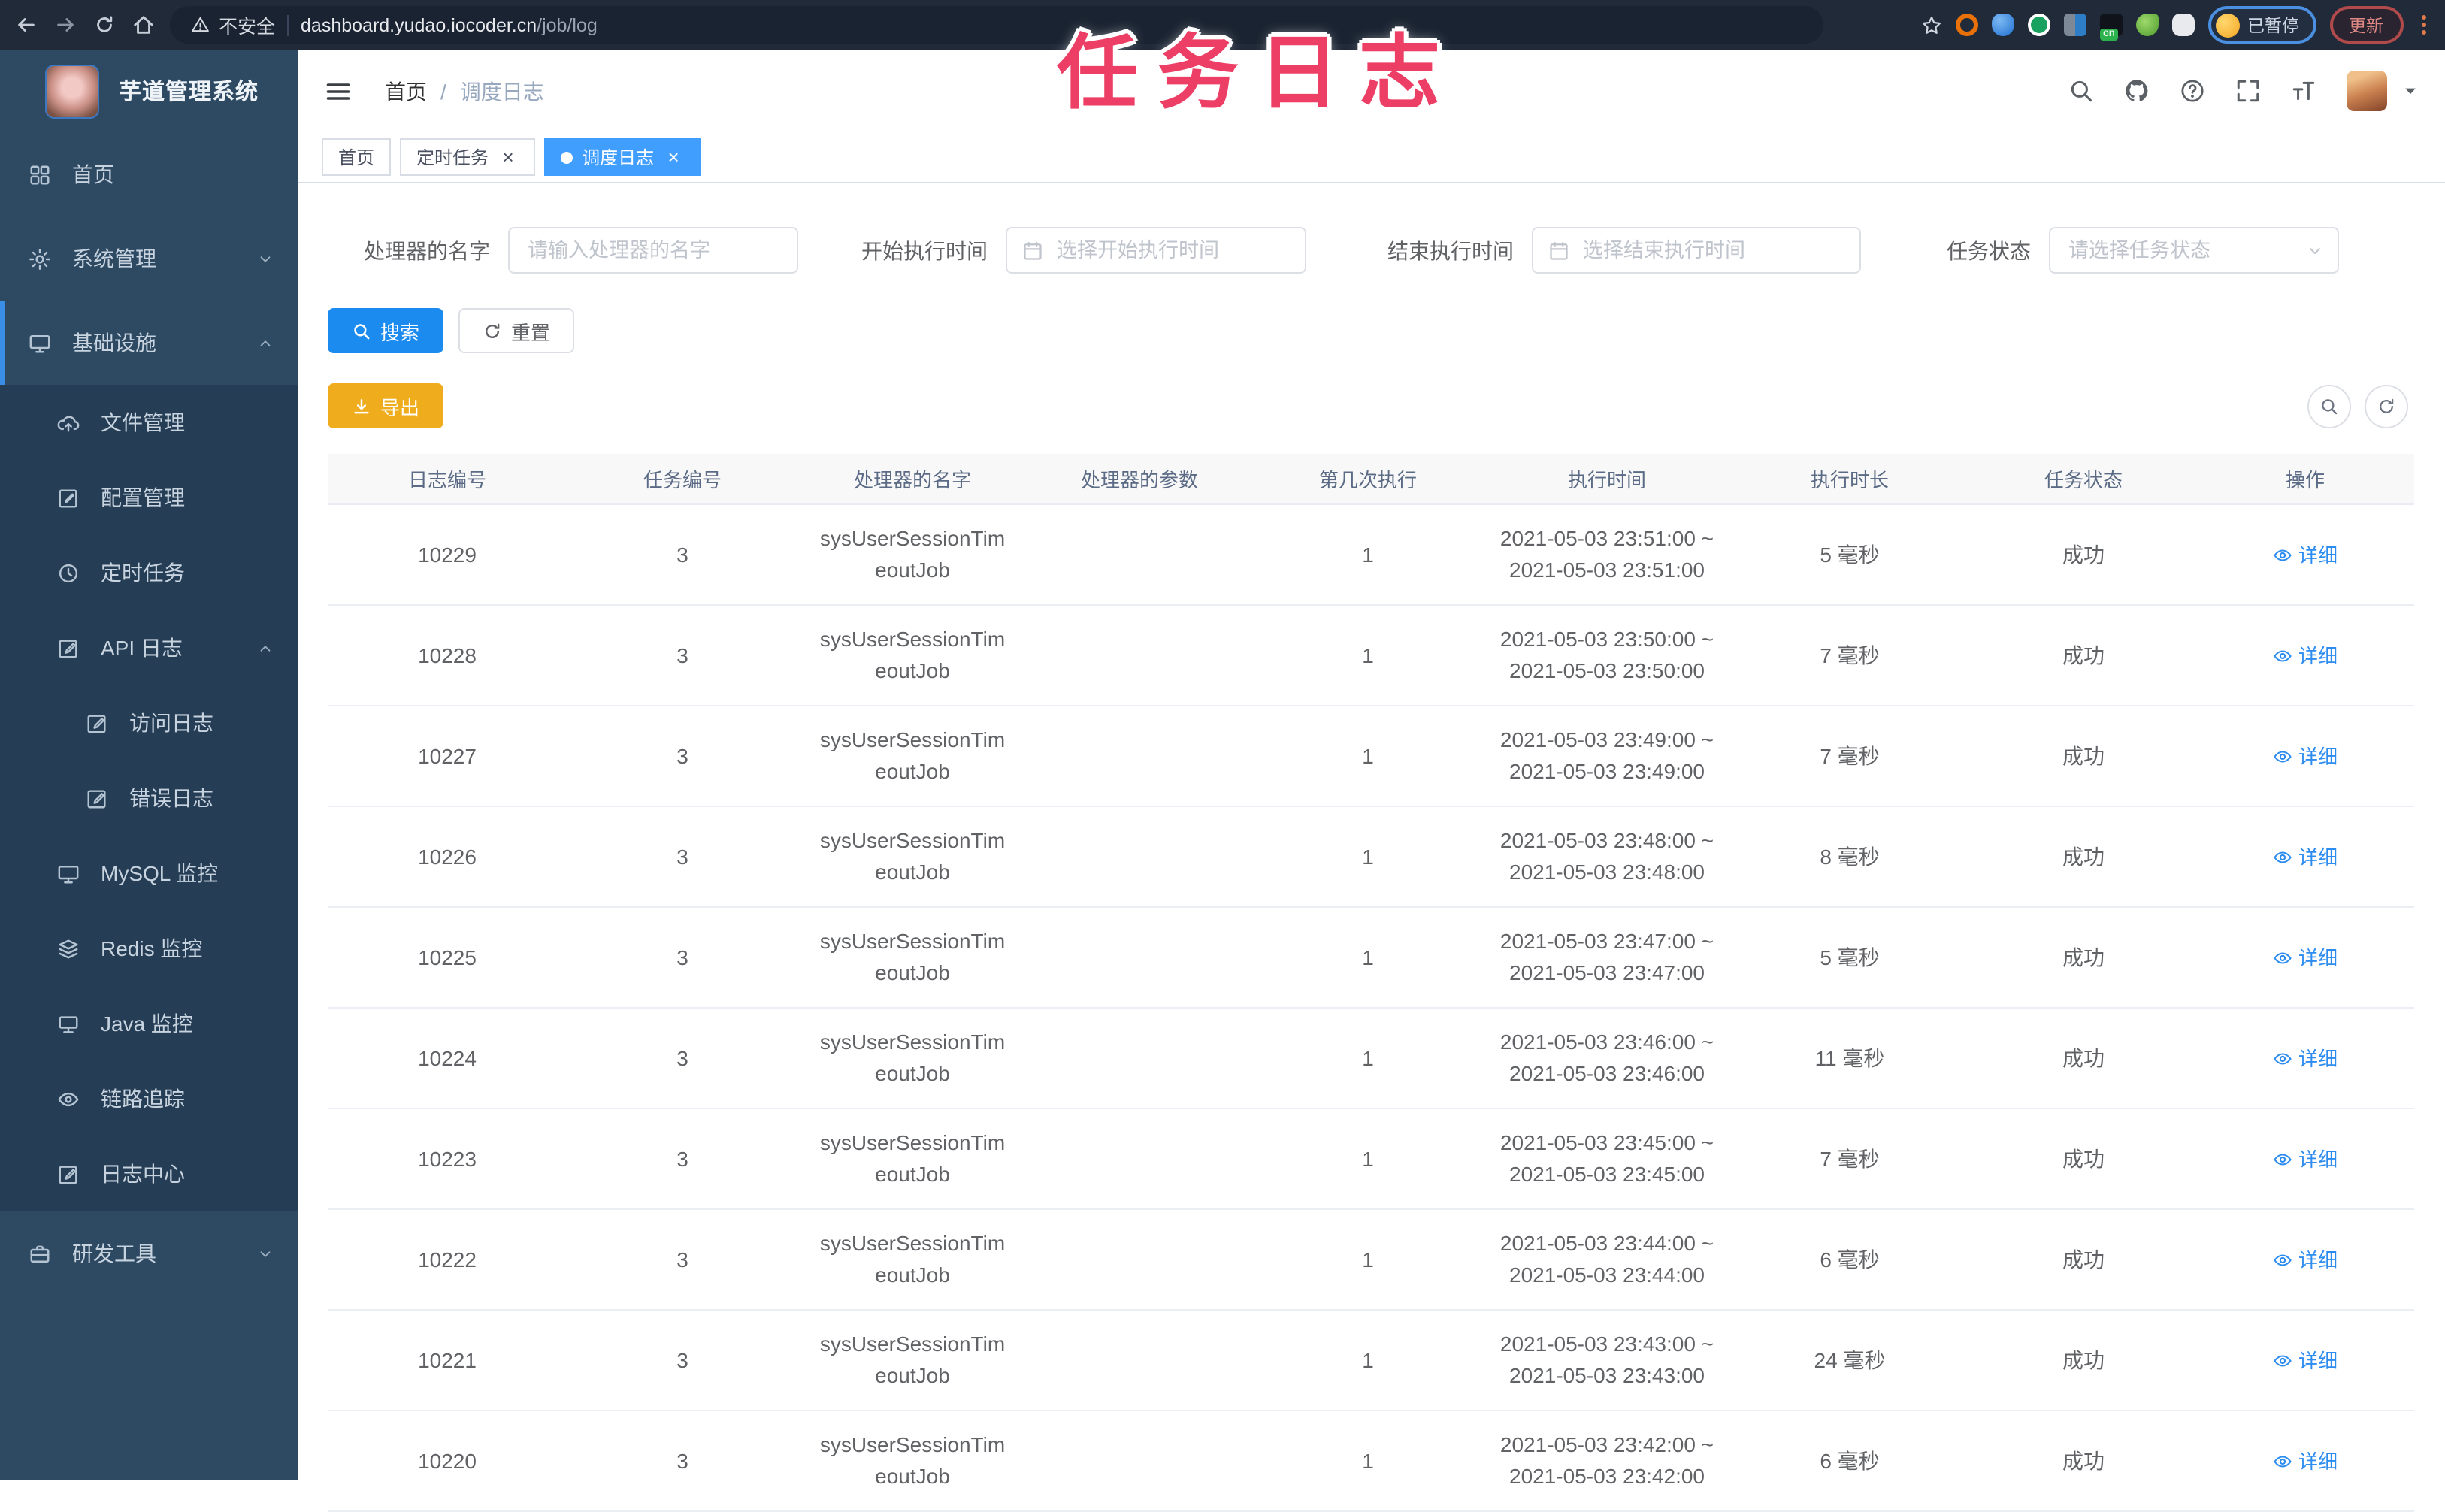 The width and height of the screenshot is (2445, 1512). I want to click on sidebar-item-mysql-monitor: MySQL 监控, so click(149, 874).